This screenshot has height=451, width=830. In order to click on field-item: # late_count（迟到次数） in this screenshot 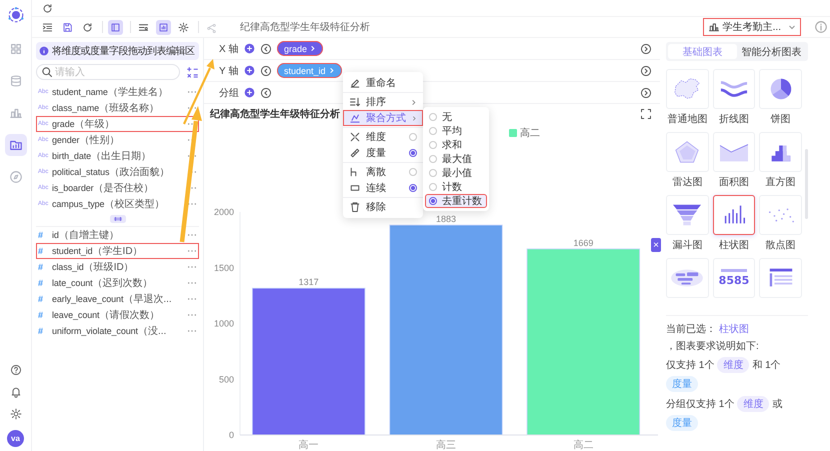, I will do `click(117, 283)`.